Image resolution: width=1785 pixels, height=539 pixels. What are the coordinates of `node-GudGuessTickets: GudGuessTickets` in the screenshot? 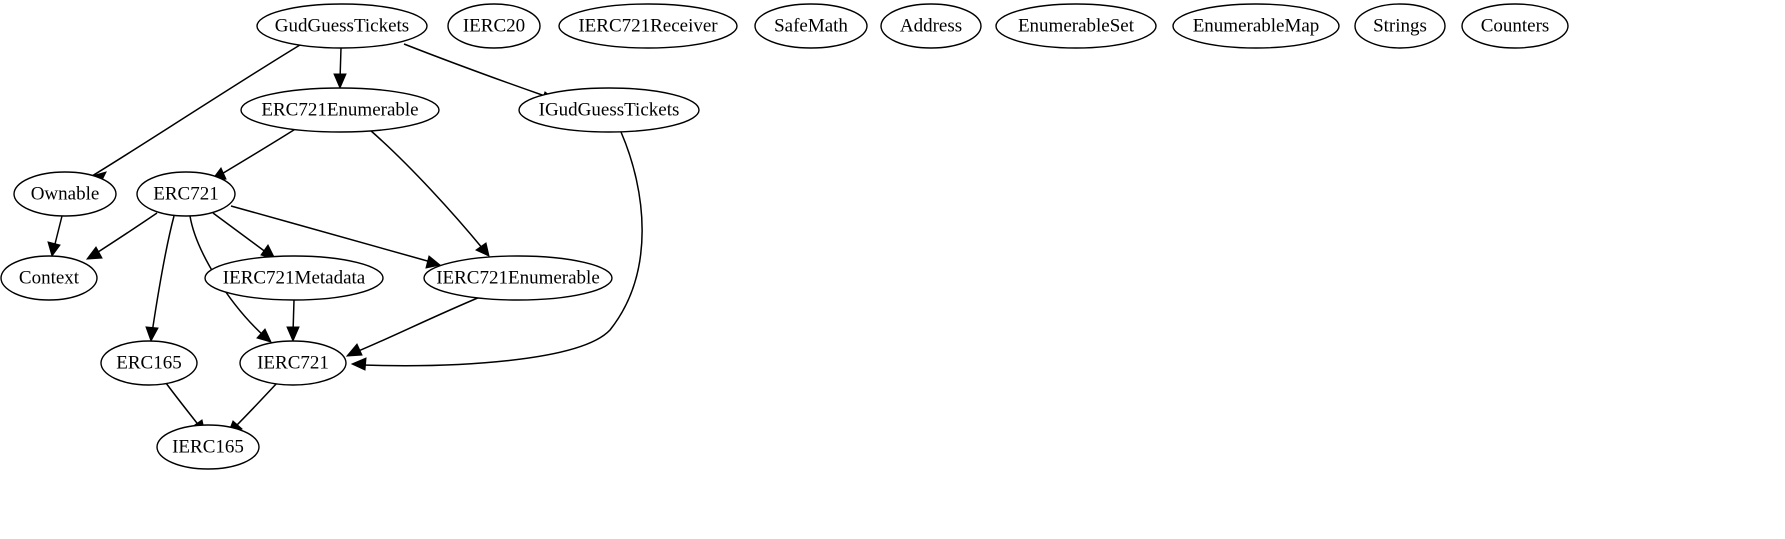 It's located at (342, 26).